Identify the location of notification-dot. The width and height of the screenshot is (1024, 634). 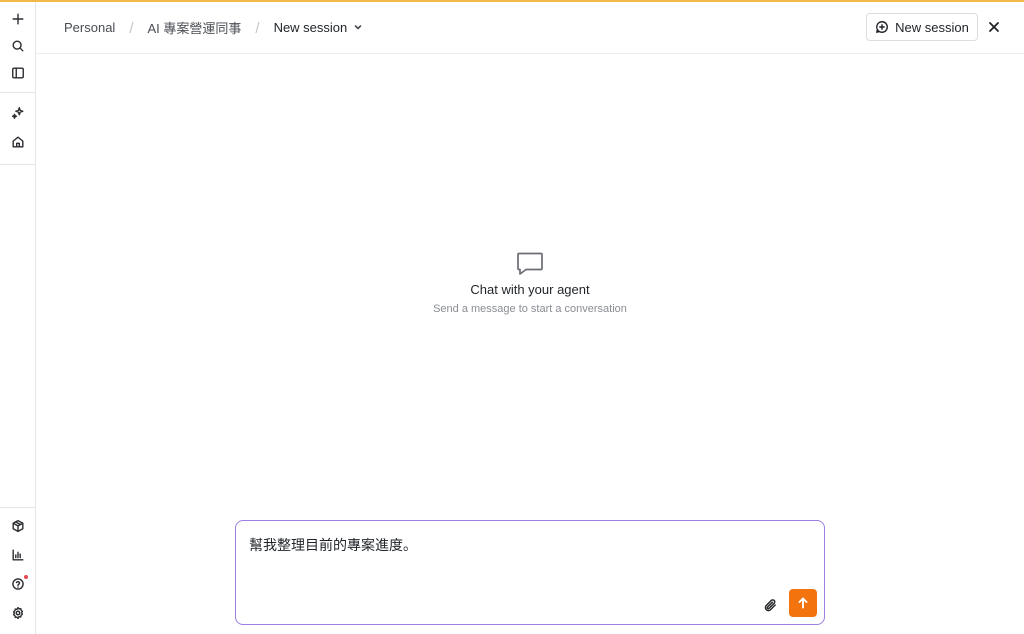
(26, 577).